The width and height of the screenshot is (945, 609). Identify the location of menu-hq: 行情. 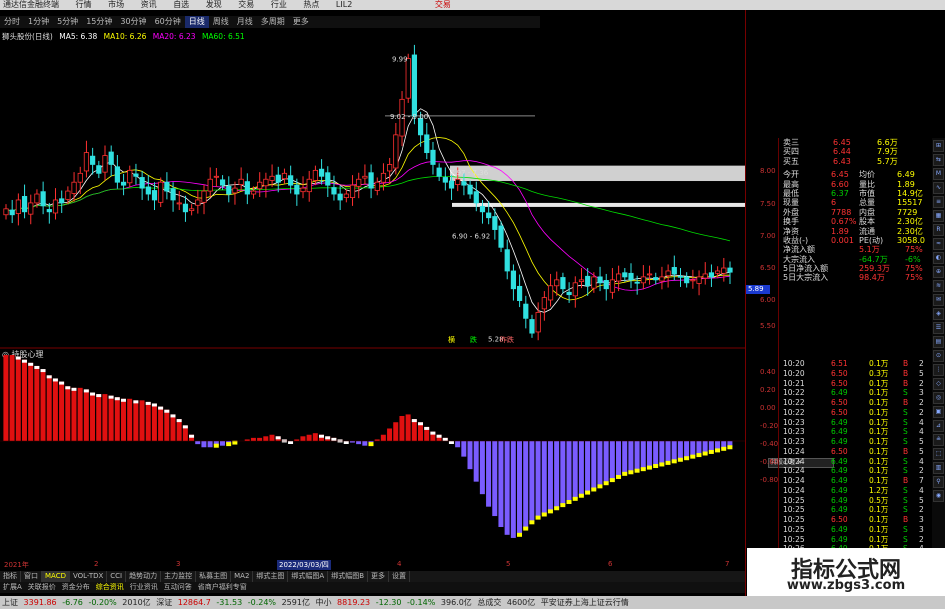
(84, 5).